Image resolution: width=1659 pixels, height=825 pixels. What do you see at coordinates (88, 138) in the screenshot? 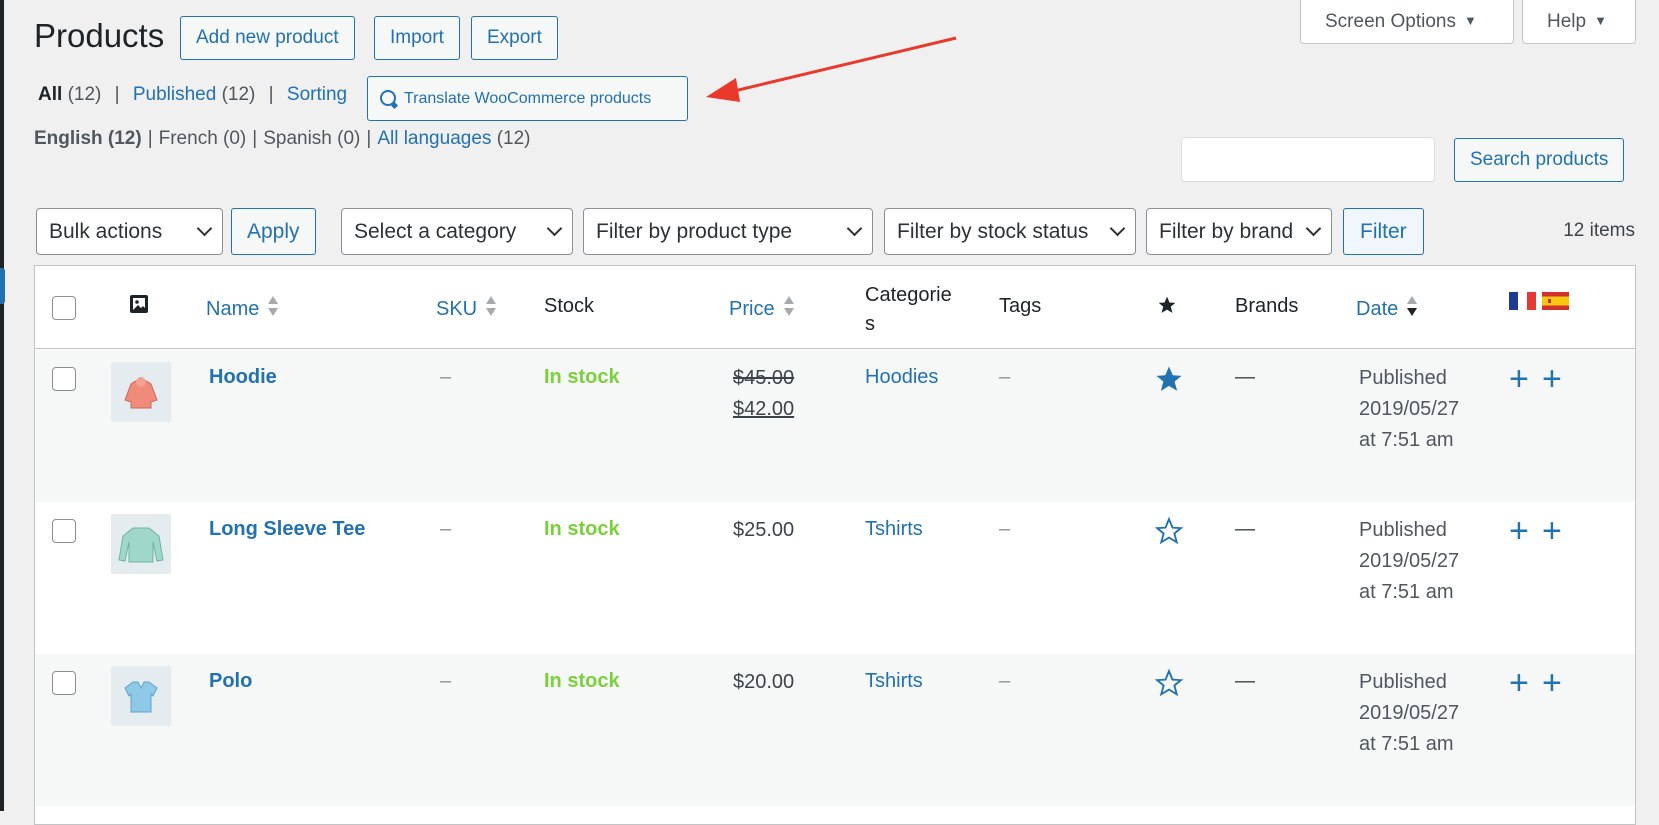
I see `language-english-link: English (12)` at bounding box center [88, 138].